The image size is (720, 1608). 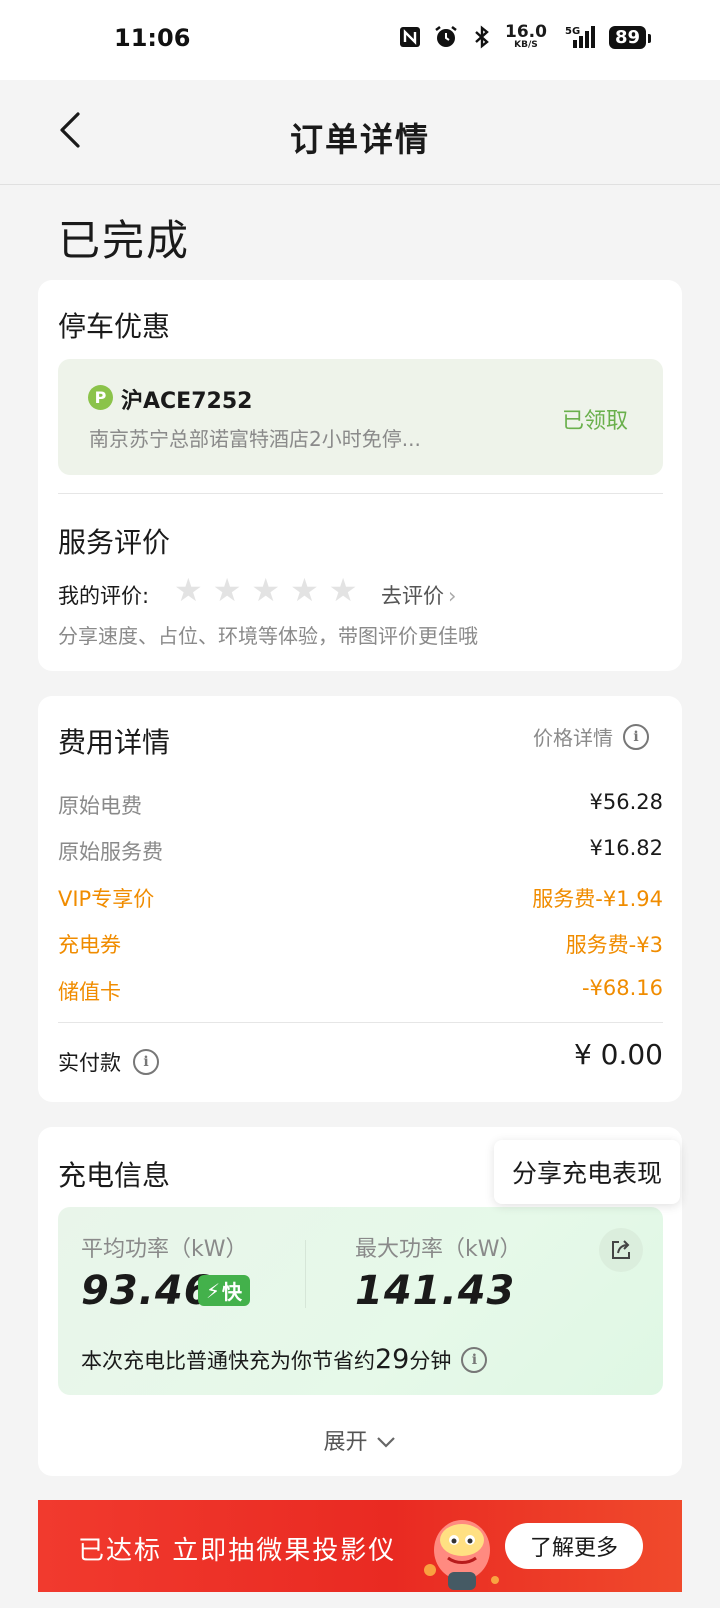 I want to click on go-review-link: 去评价 ›, so click(x=418, y=595).